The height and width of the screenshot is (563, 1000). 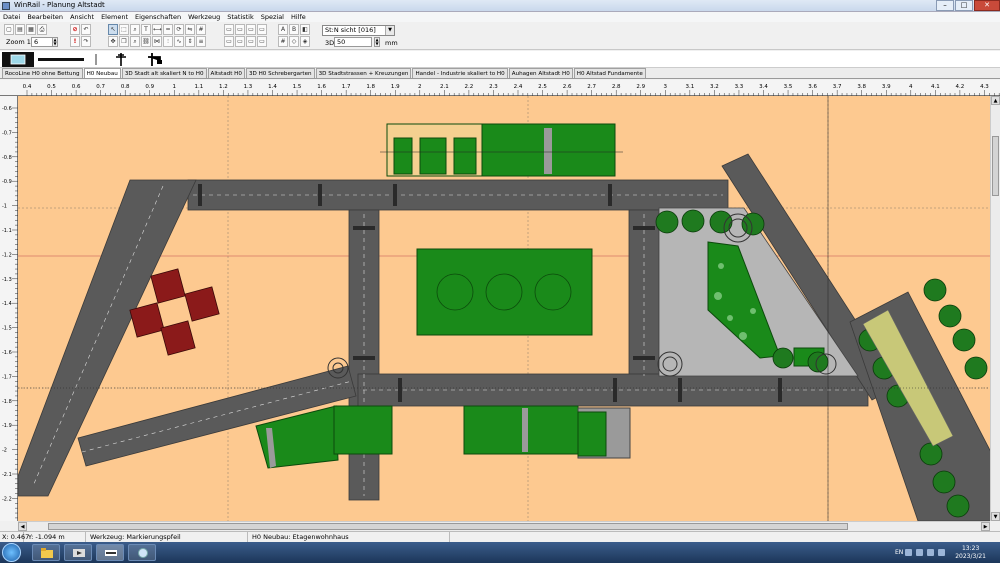 What do you see at coordinates (102, 73) in the screenshot?
I see `tab-h0-neubau: H0 Neubau` at bounding box center [102, 73].